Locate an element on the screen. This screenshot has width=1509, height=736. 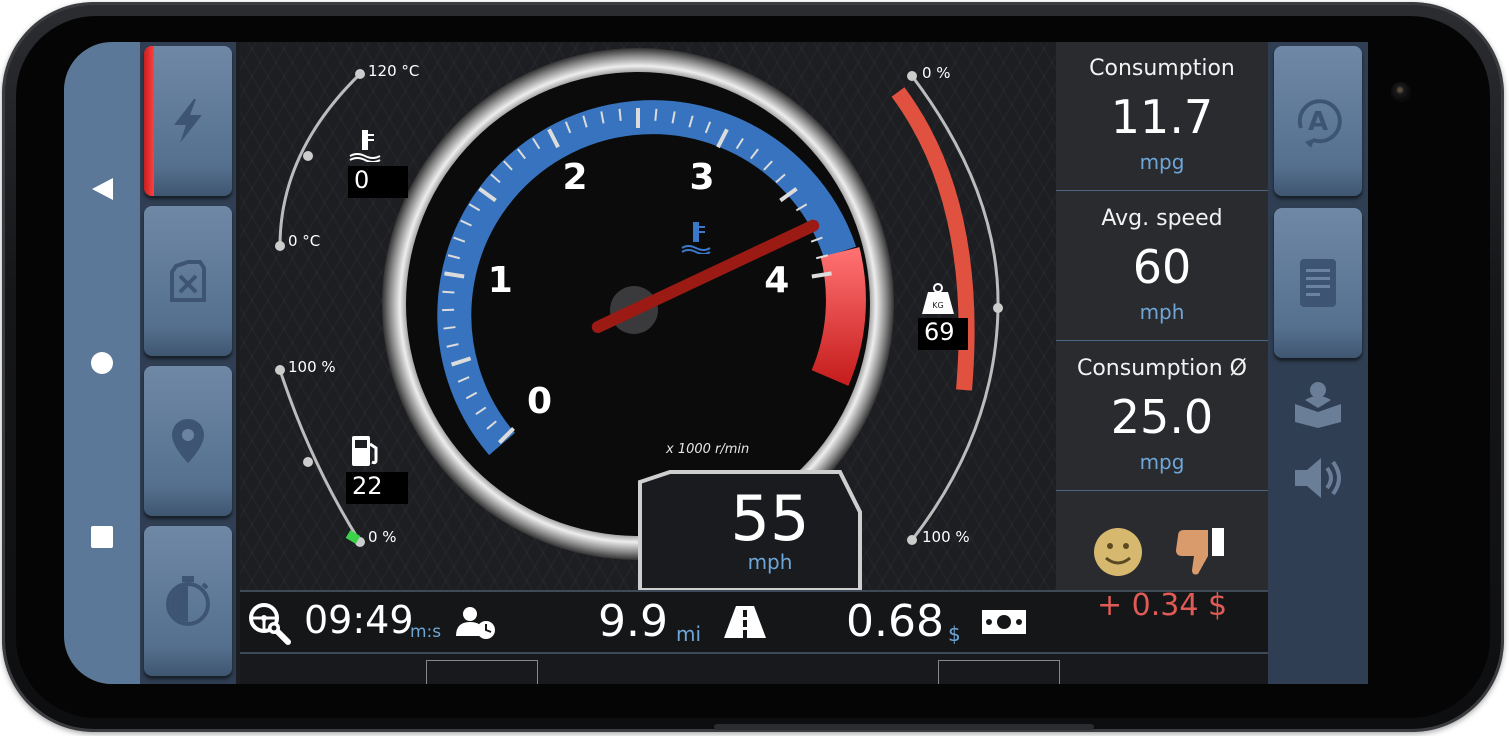
speaker-icon is located at coordinates (1318, 478).